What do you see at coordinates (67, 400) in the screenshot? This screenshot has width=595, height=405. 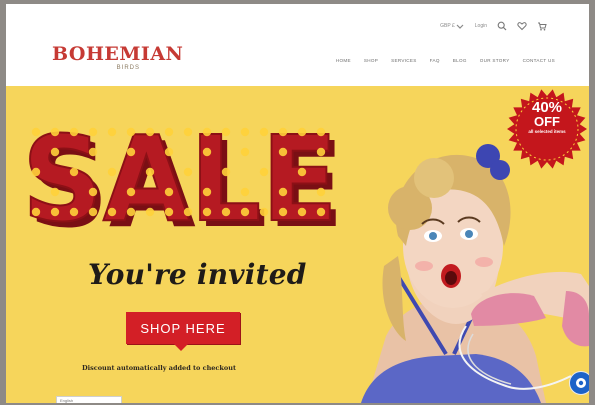 I see `language-label: English` at bounding box center [67, 400].